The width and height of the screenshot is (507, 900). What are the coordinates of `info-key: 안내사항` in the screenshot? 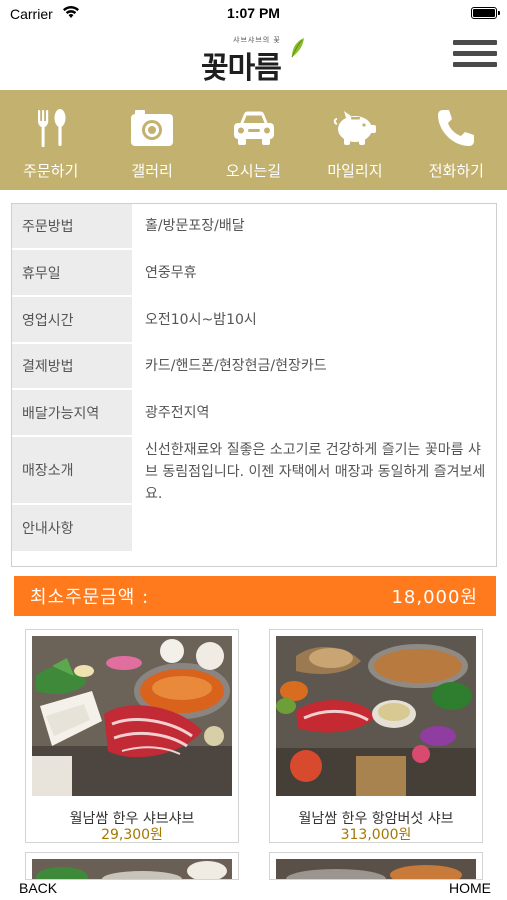 It's located at (72, 528).